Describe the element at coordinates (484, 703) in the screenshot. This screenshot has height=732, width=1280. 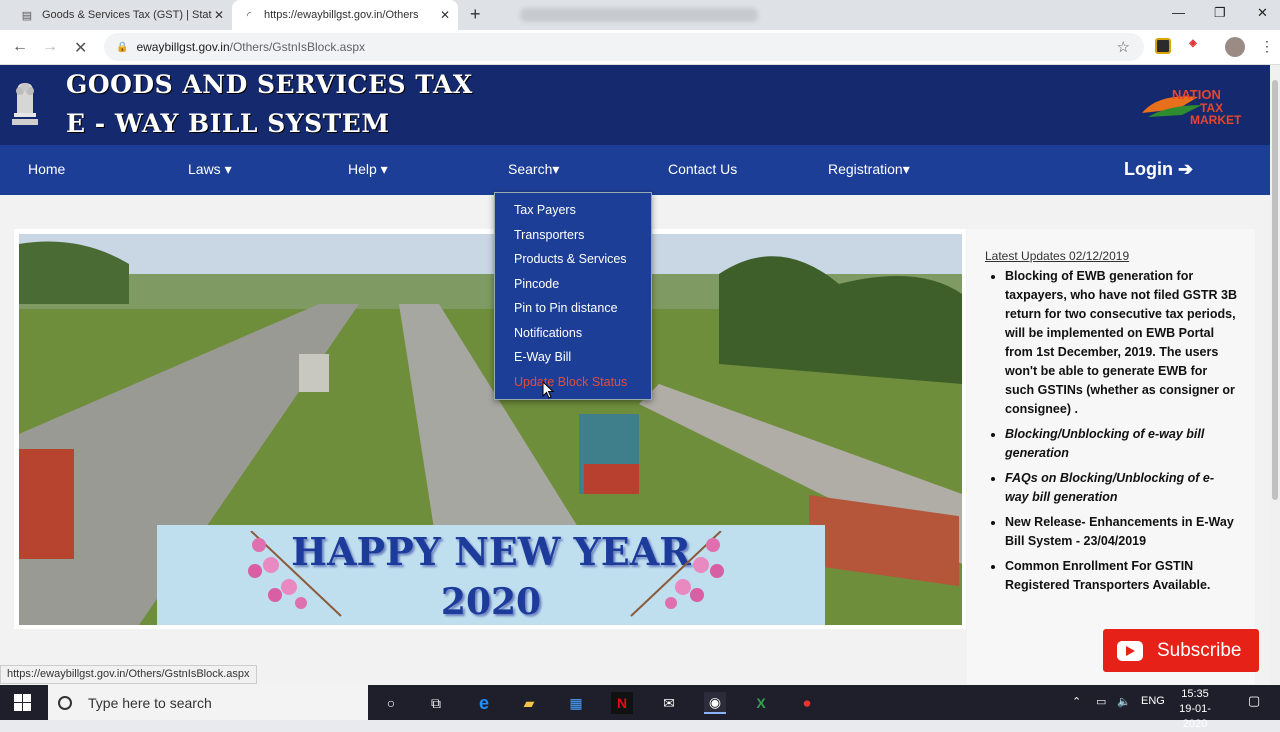
I see `edge-icon: e` at that location.